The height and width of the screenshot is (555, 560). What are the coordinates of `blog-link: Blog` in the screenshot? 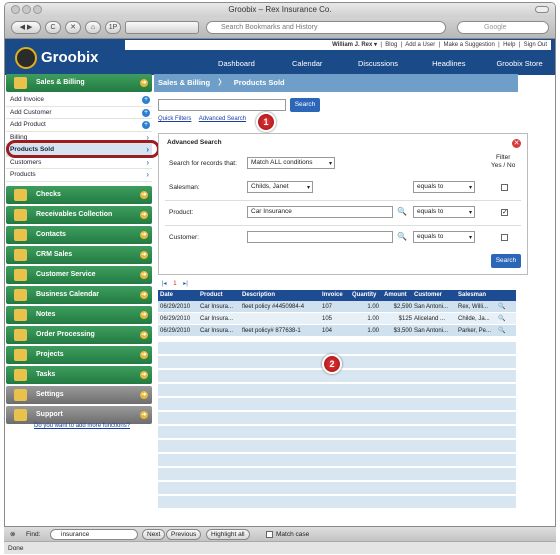 It's located at (391, 45).